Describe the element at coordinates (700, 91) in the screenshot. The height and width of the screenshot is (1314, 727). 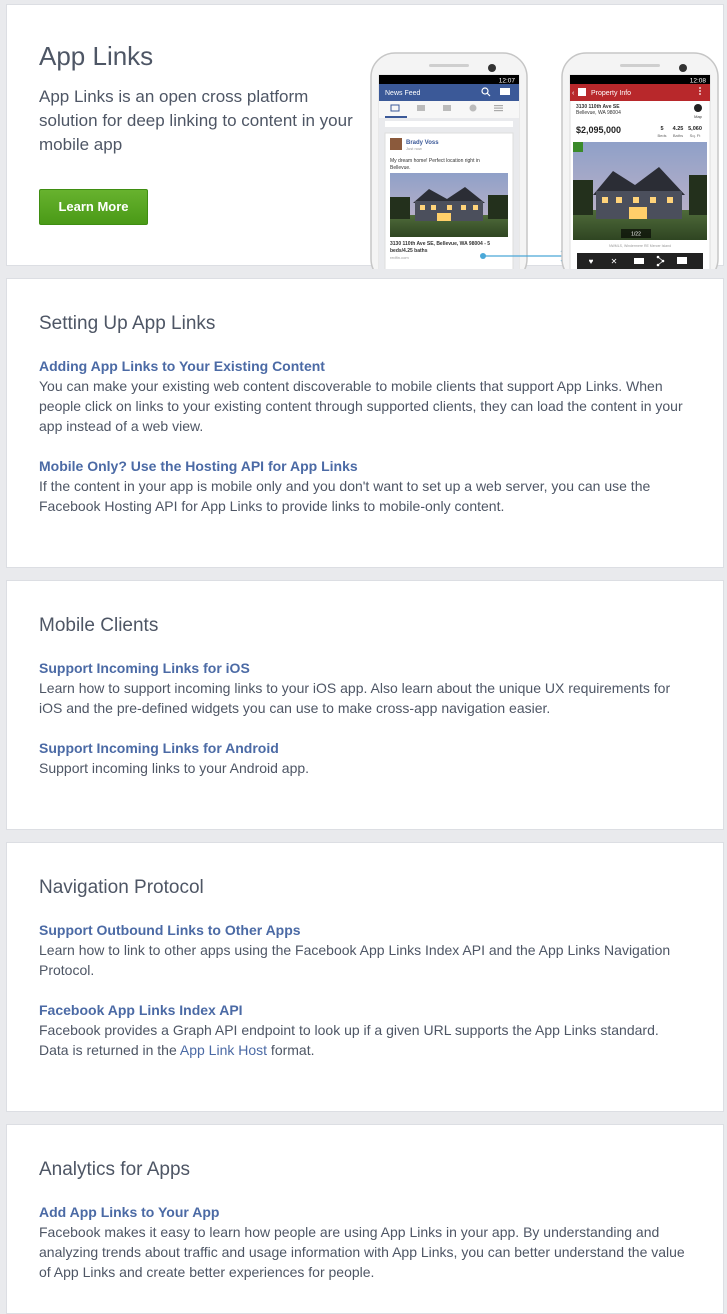
I see `overflow-menu-icon` at that location.